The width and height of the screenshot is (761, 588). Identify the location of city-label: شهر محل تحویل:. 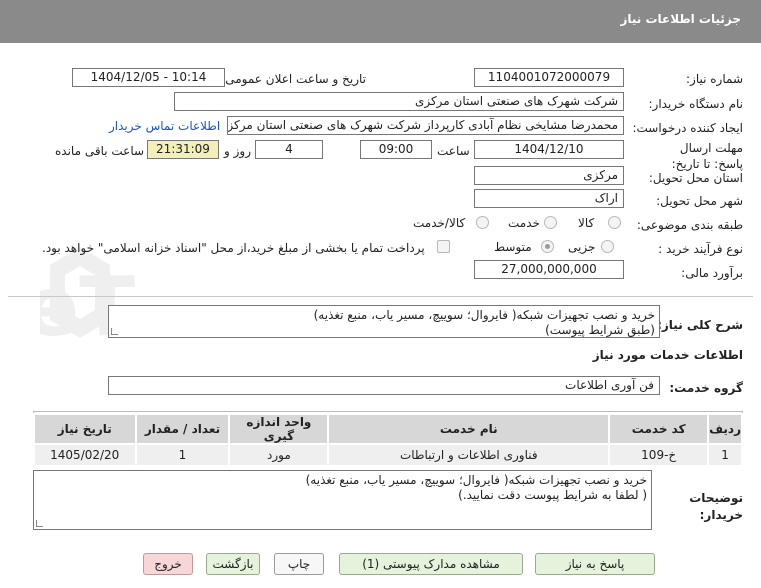
(699, 201).